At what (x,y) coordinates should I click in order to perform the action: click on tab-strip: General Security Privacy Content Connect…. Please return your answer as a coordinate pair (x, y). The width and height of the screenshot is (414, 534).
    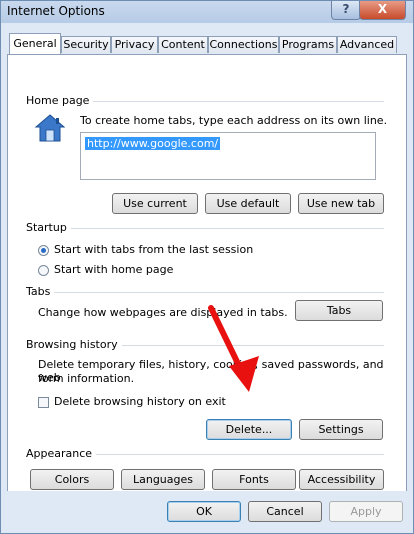
    Looking at the image, I should click on (207, 43).